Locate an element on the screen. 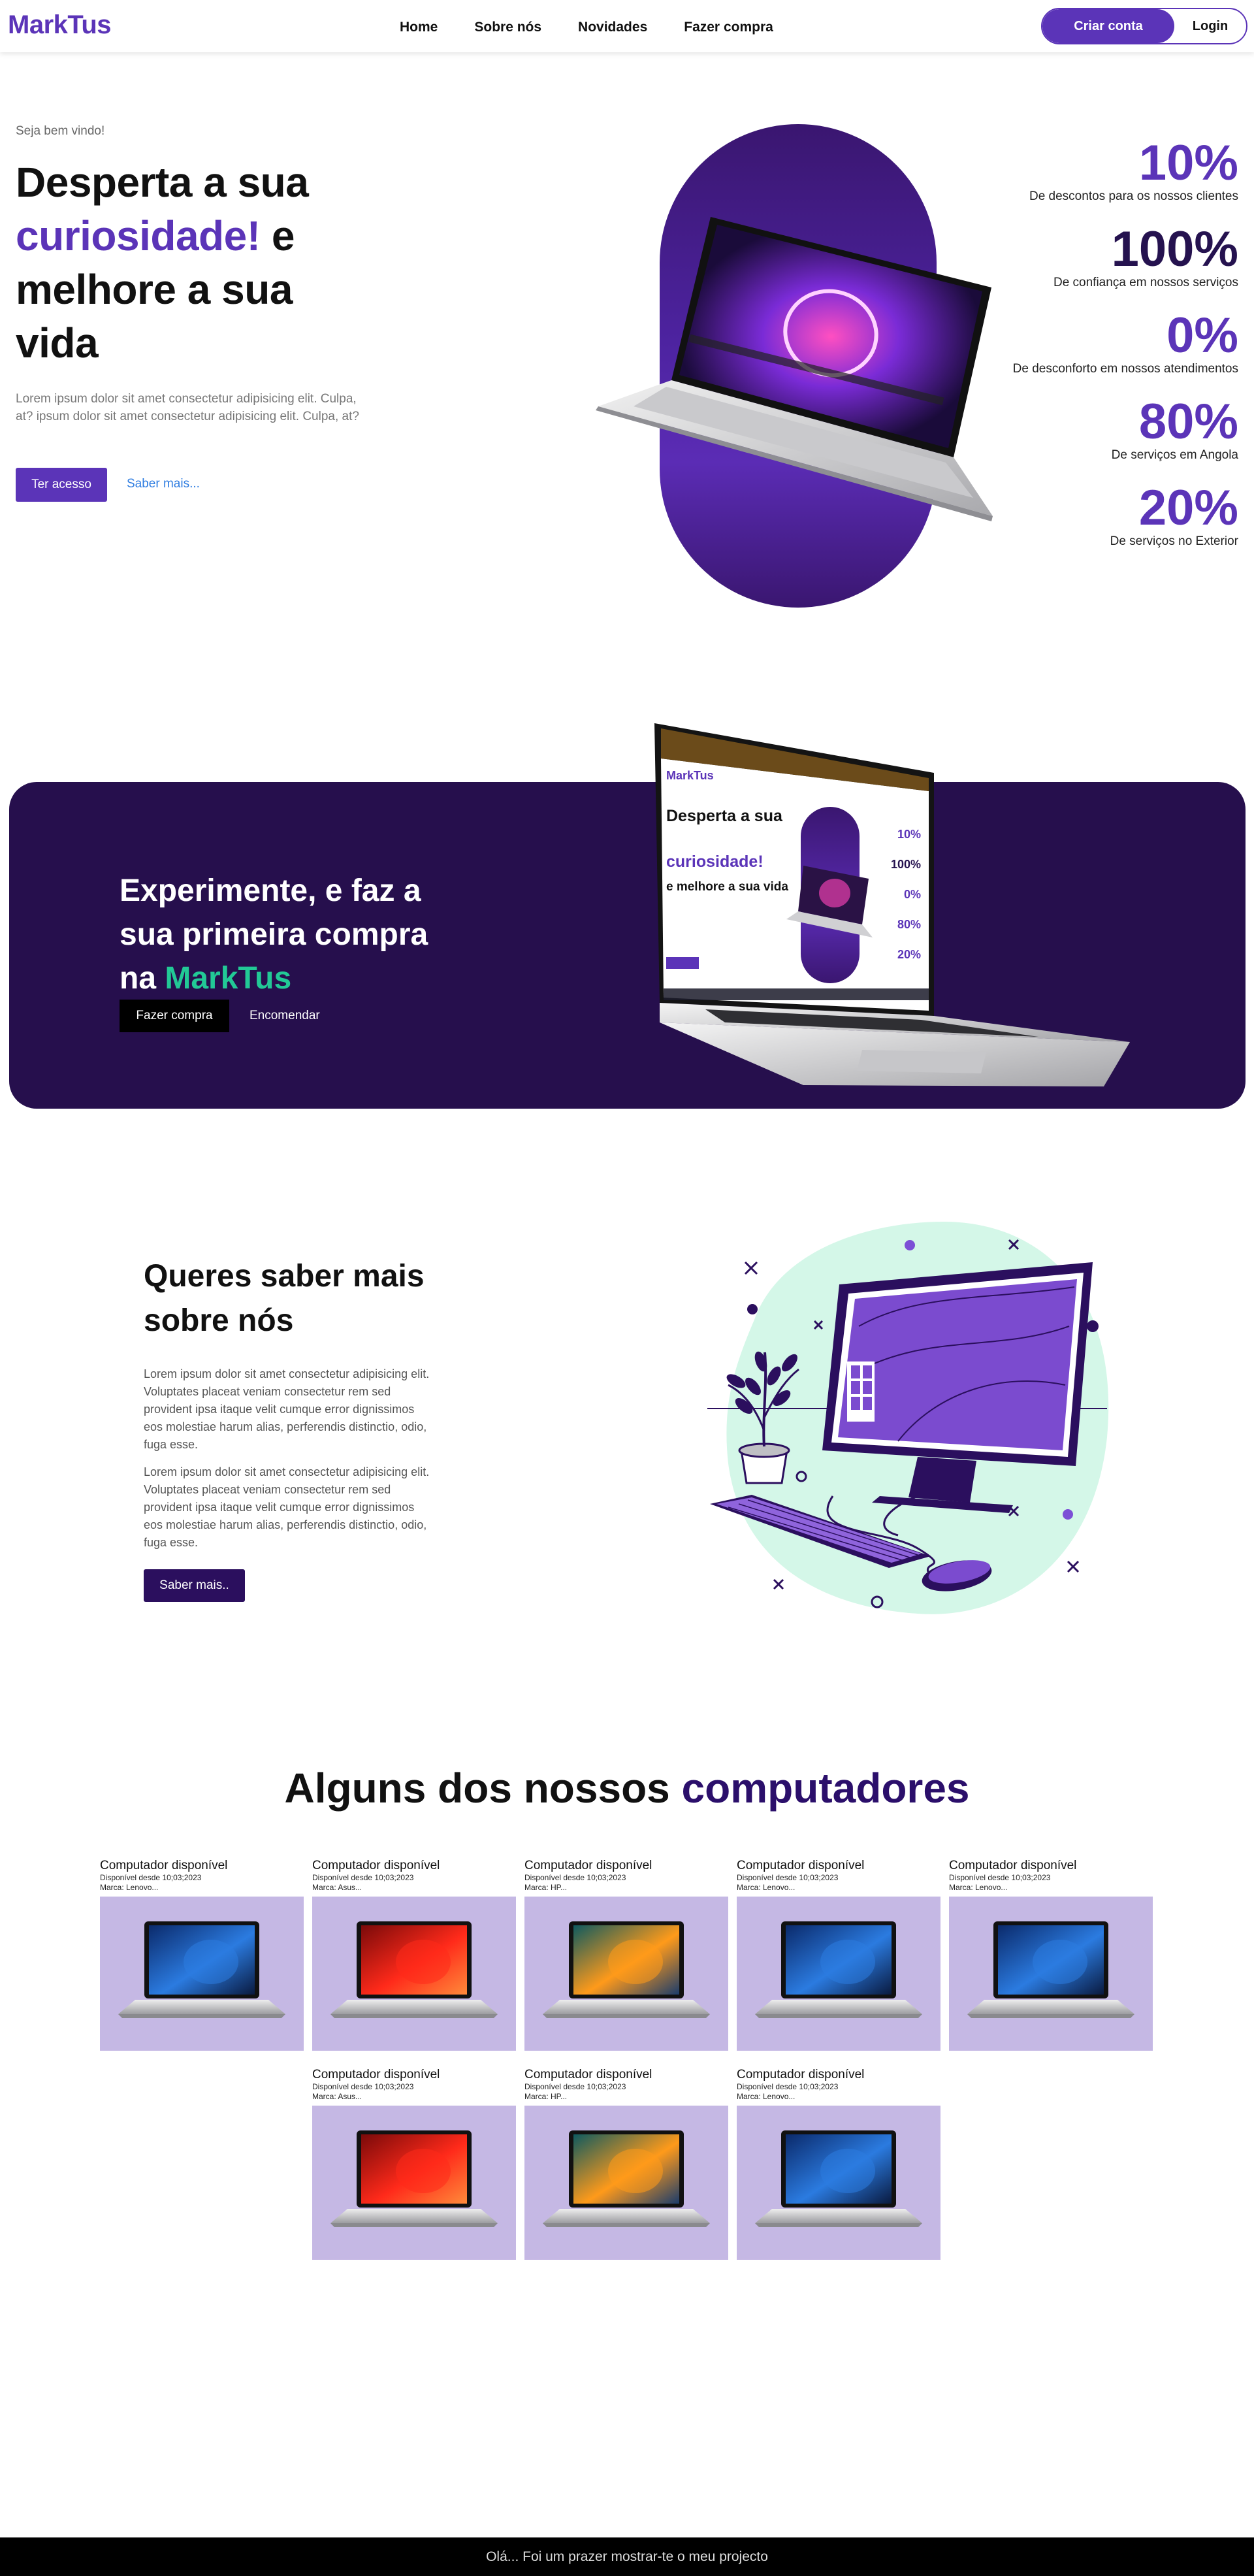 Image resolution: width=1254 pixels, height=2576 pixels. mockup-taskbar is located at coordinates (796, 994).